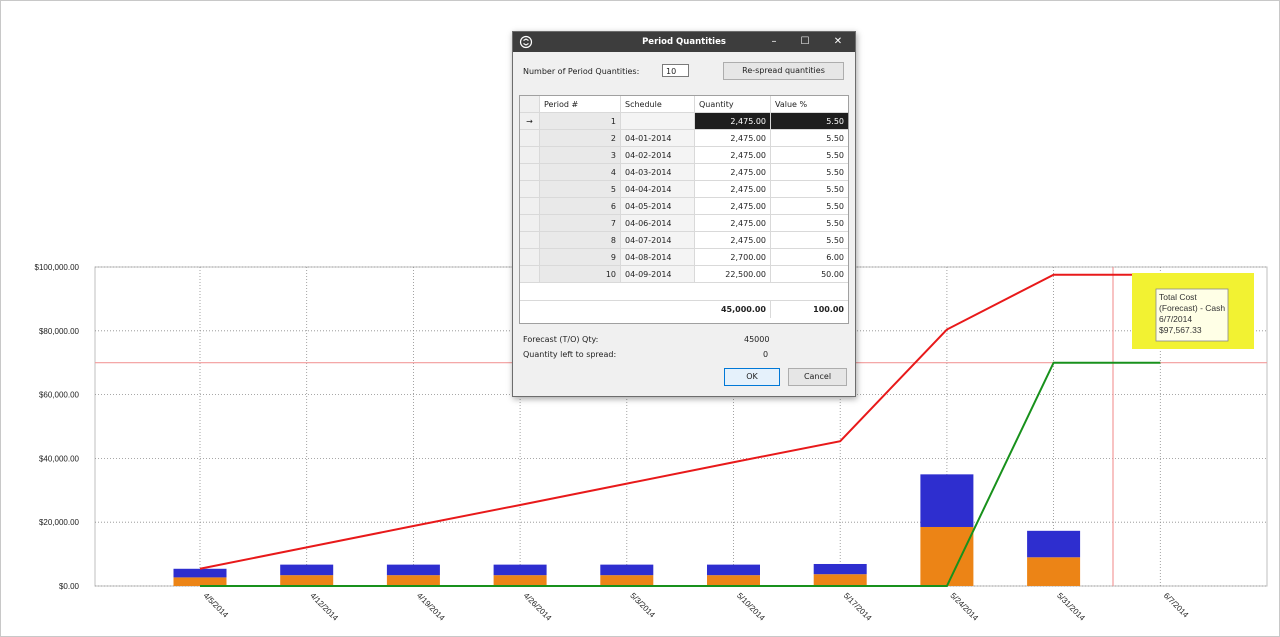  Describe the element at coordinates (658, 138) in the screenshot. I see `schedule-cell: 04-01-2014` at that location.